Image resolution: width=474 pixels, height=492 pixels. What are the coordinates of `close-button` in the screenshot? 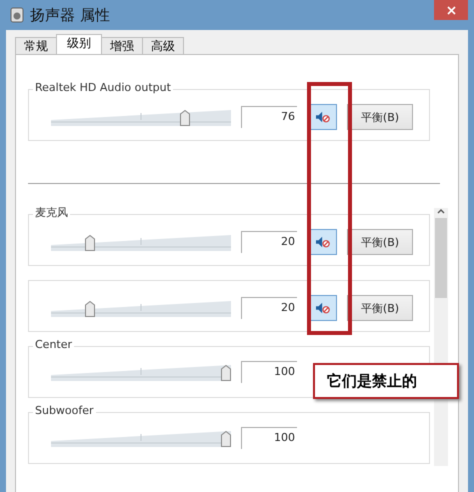 It's located at (451, 10).